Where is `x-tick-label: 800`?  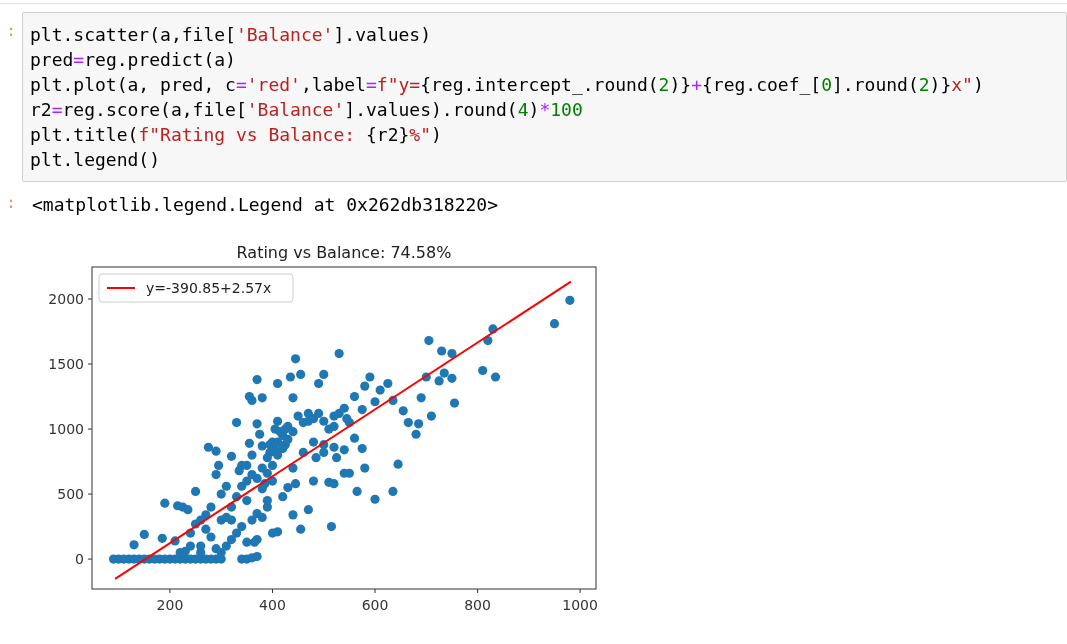 x-tick-label: 800 is located at coordinates (477, 605).